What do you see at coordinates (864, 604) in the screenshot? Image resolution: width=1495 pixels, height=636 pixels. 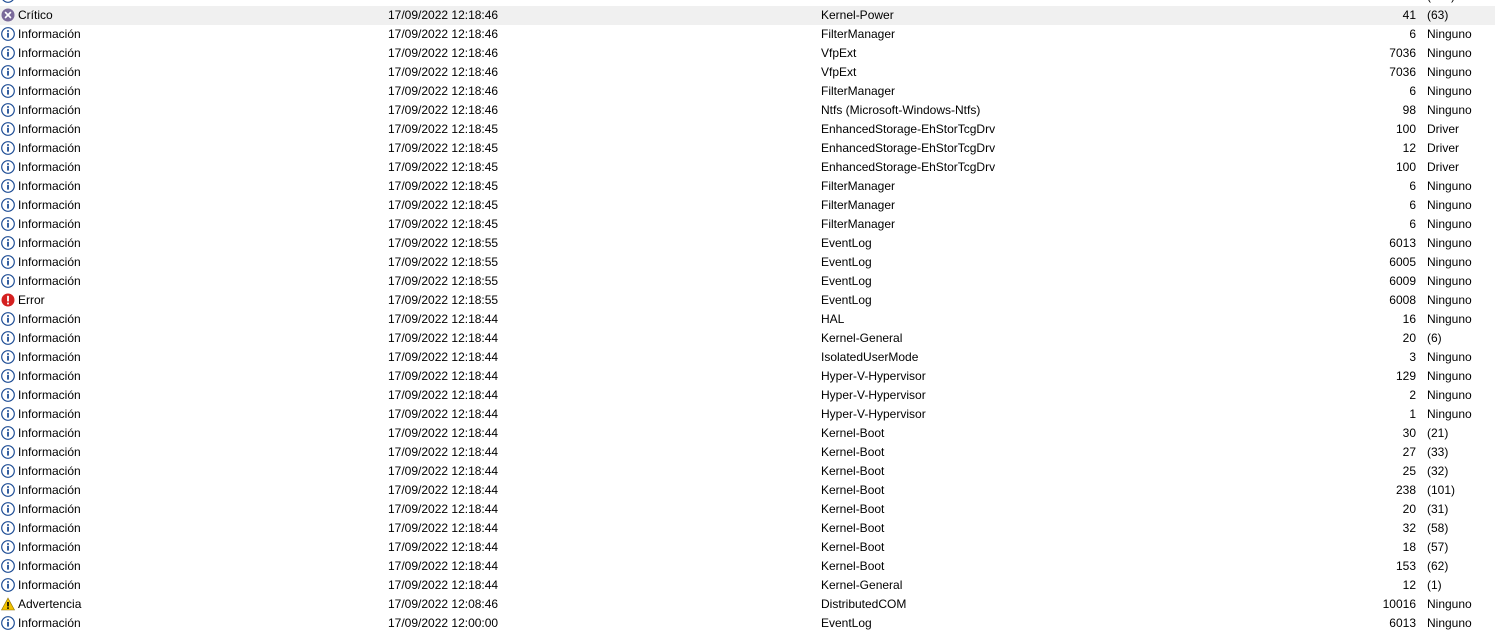 I see `source-cell: DistributedCOM` at bounding box center [864, 604].